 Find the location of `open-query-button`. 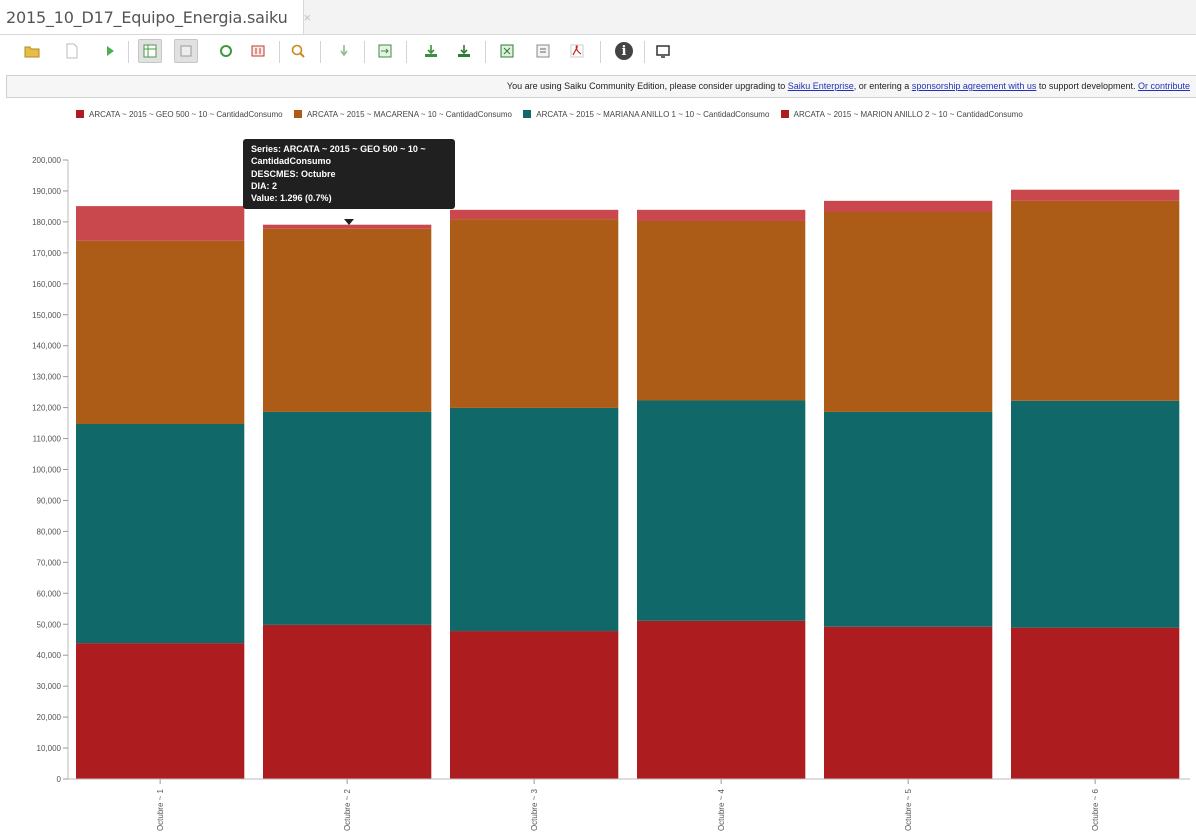

open-query-button is located at coordinates (32, 51).